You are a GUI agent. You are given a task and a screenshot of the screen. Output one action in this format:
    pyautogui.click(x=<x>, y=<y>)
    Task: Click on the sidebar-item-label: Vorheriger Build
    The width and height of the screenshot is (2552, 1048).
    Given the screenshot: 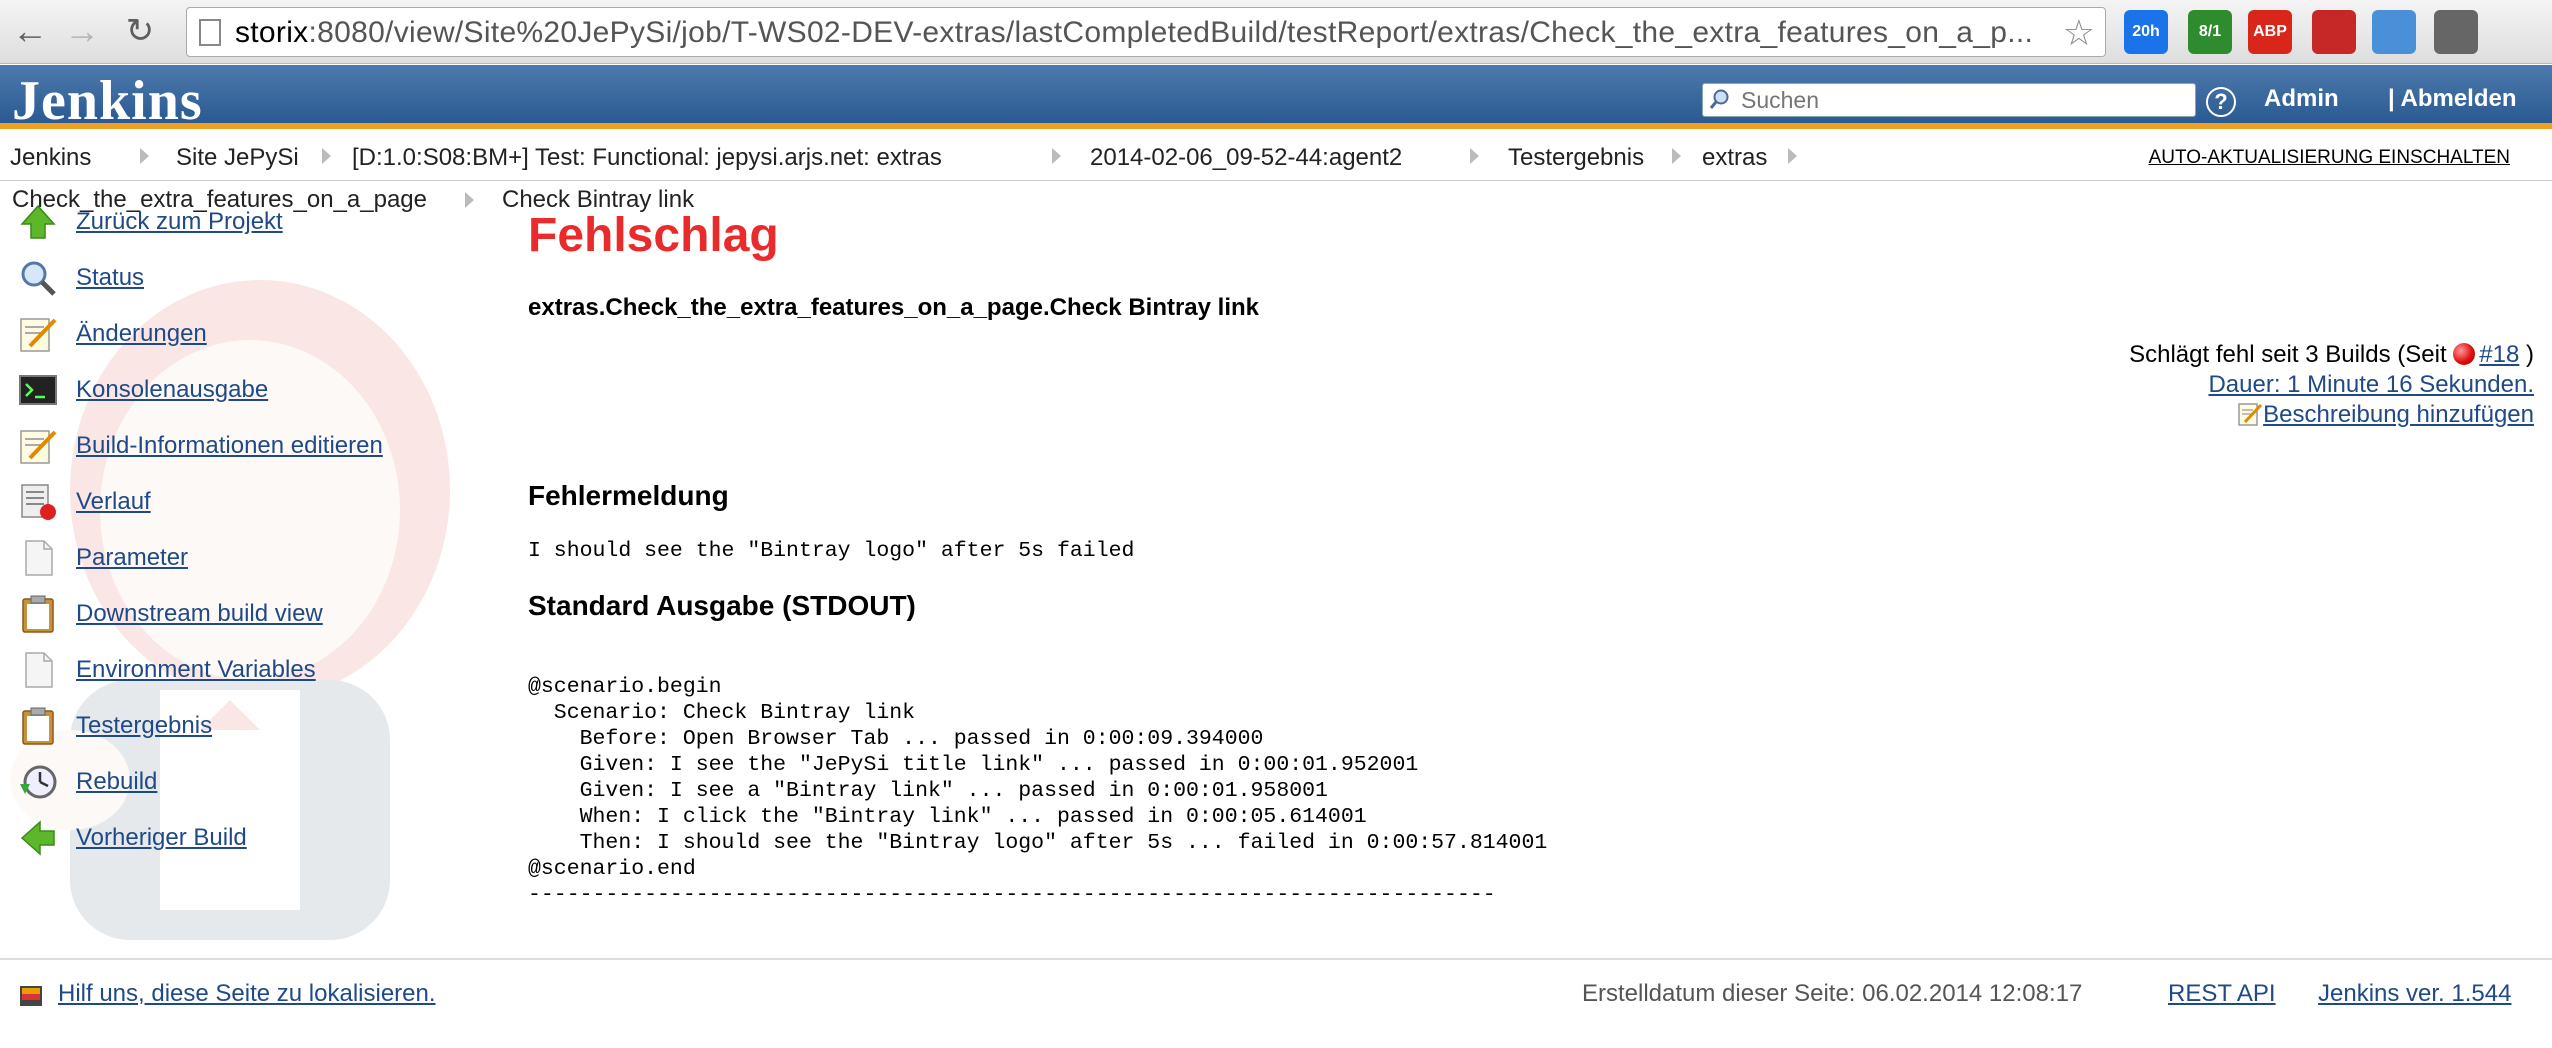 What is the action you would take?
    pyautogui.click(x=161, y=838)
    